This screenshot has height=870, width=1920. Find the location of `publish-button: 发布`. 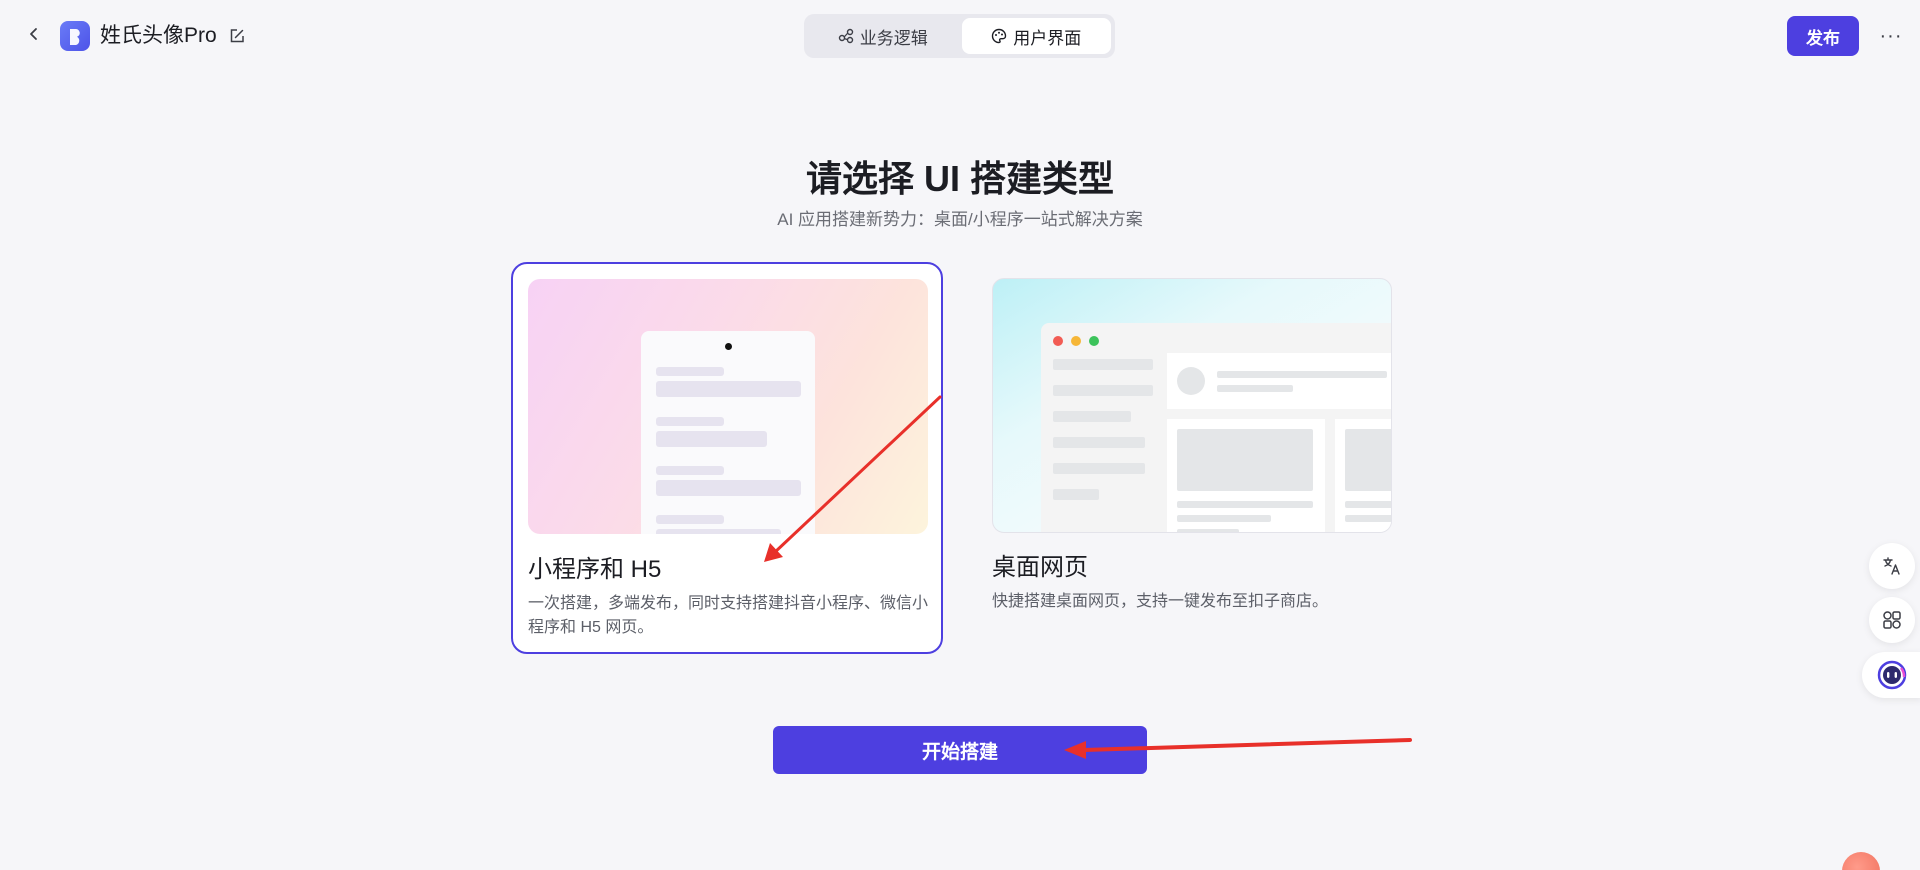

publish-button: 发布 is located at coordinates (1823, 36).